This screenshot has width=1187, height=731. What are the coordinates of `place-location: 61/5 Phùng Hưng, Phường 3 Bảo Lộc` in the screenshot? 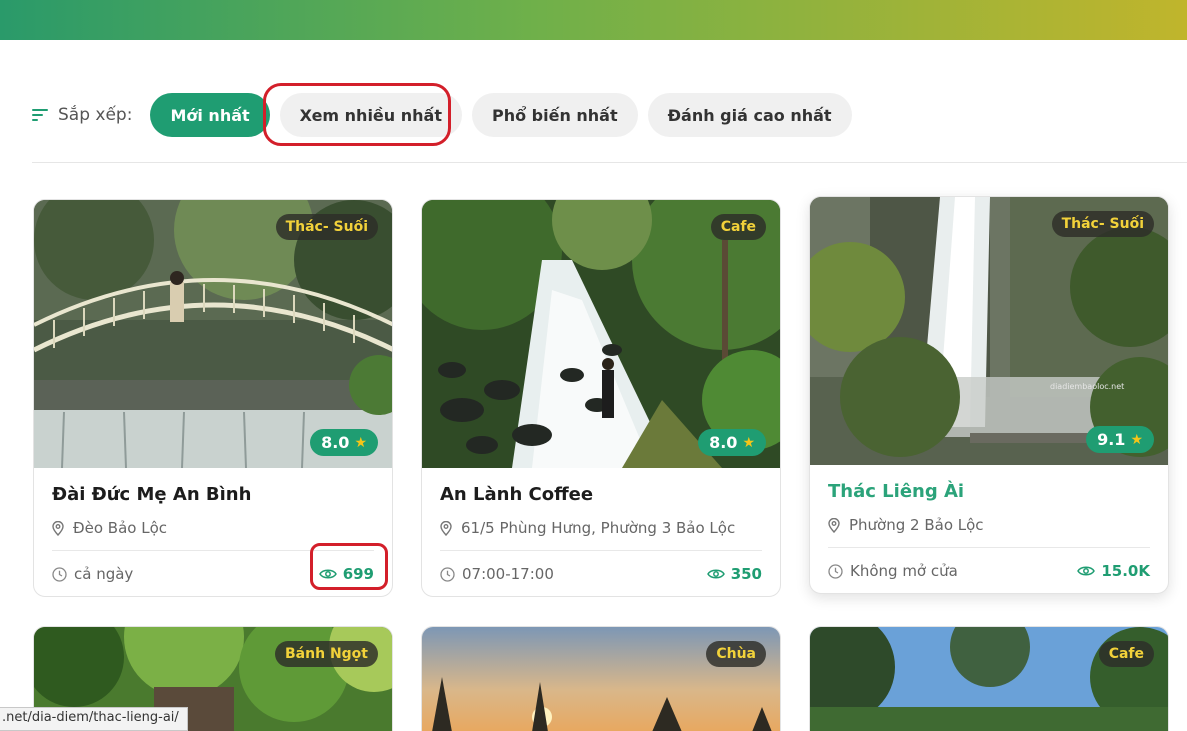 It's located at (601, 528).